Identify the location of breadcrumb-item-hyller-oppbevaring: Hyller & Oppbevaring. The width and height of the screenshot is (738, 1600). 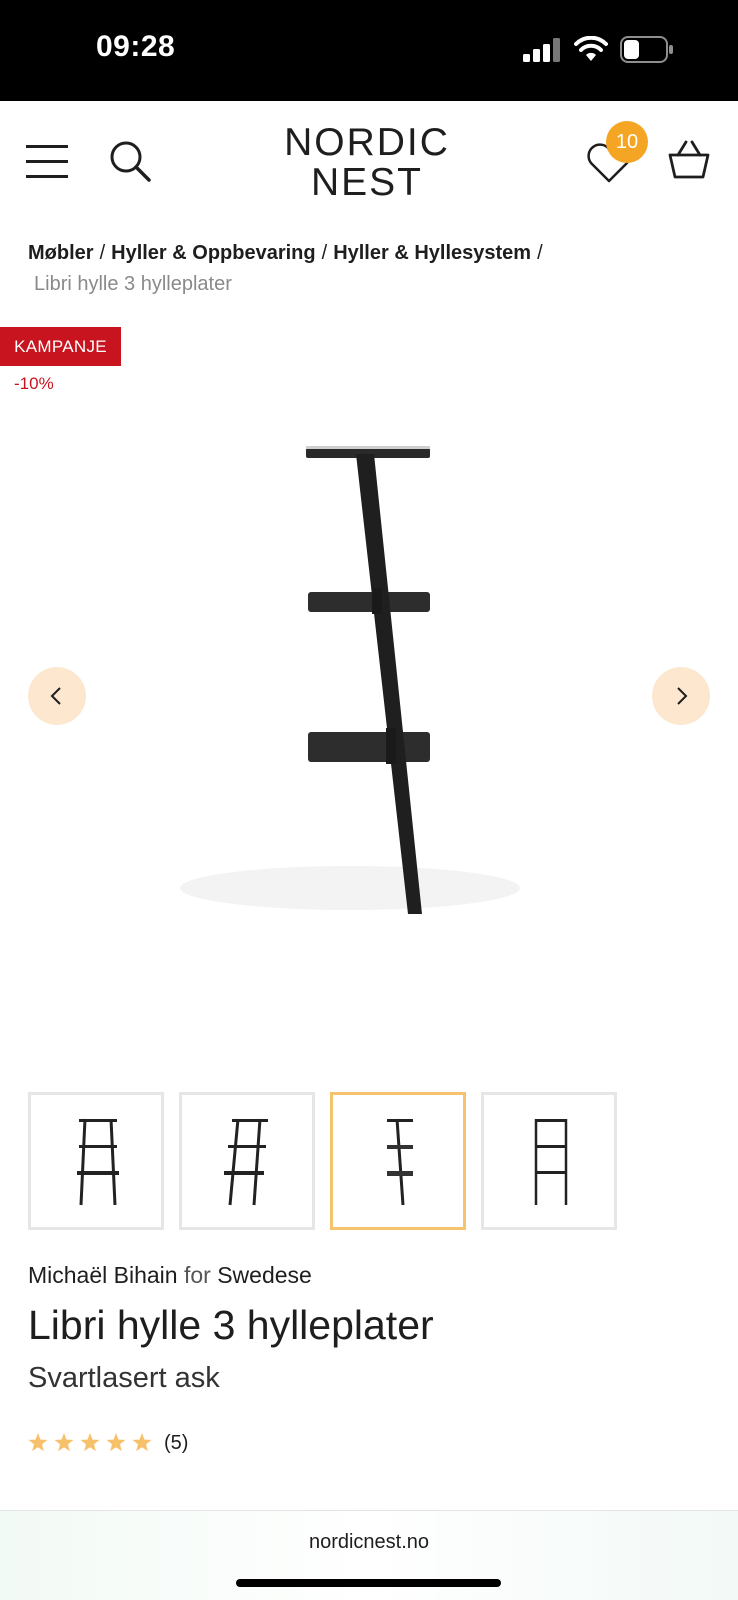
(213, 253).